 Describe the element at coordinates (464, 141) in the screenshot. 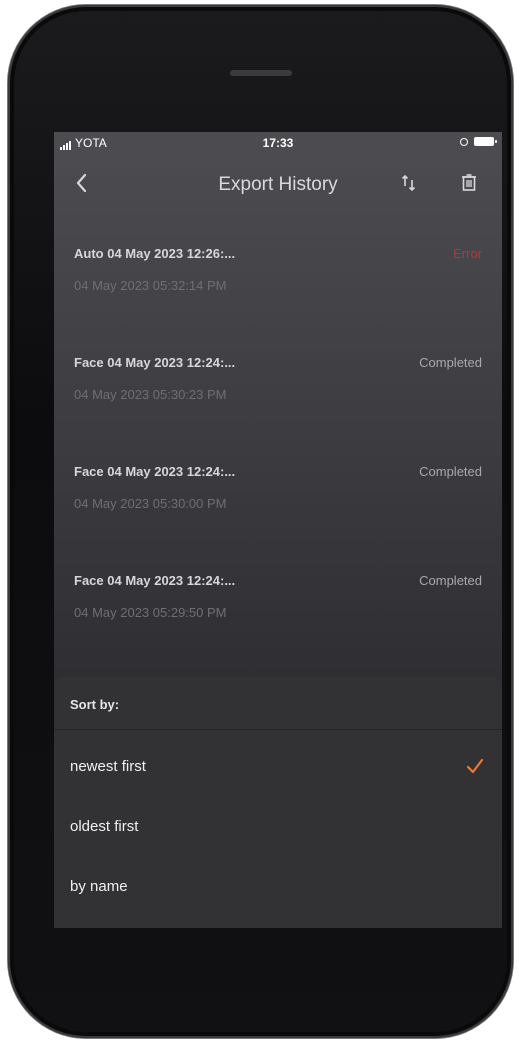

I see `orientation-lock-icon` at that location.